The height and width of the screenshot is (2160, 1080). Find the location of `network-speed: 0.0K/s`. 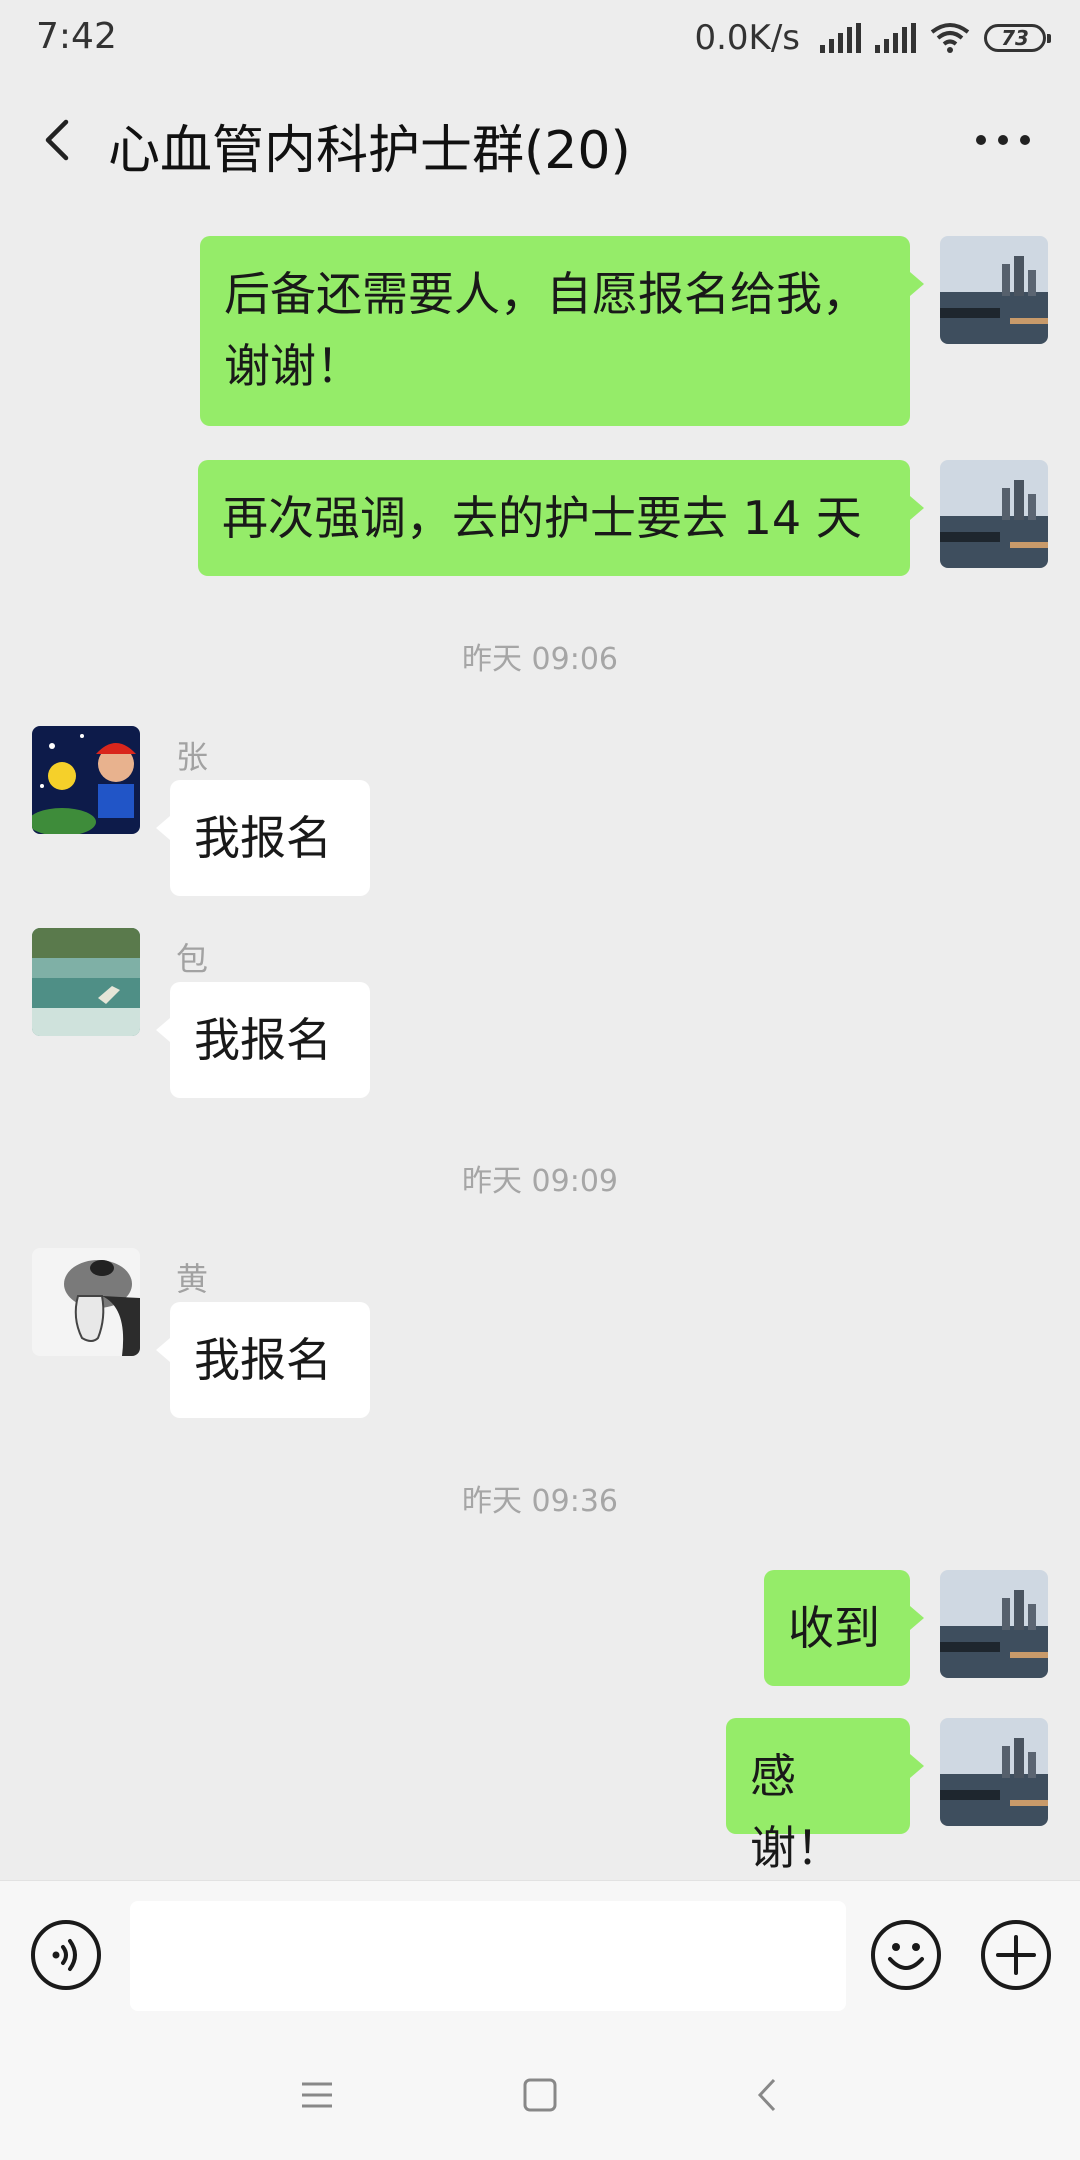

network-speed: 0.0K/s is located at coordinates (747, 38).